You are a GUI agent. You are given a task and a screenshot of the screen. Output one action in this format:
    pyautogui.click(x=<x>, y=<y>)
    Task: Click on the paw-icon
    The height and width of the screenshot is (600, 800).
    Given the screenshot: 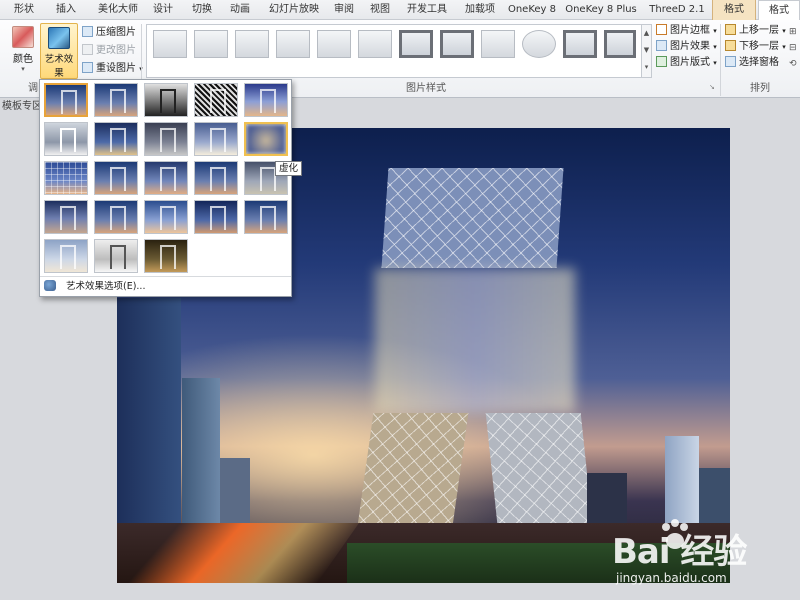 What is the action you would take?
    pyautogui.click(x=675, y=534)
    